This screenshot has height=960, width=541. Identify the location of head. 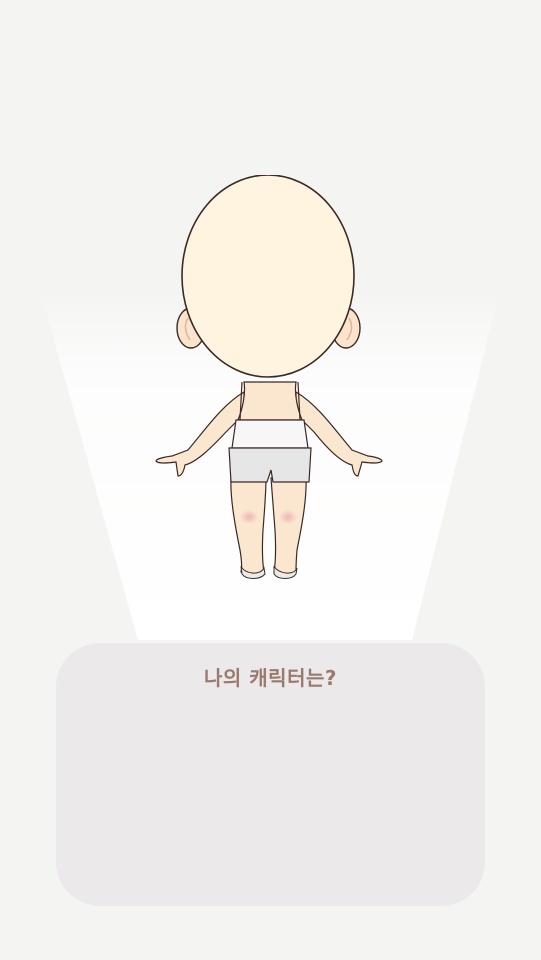
(268, 276).